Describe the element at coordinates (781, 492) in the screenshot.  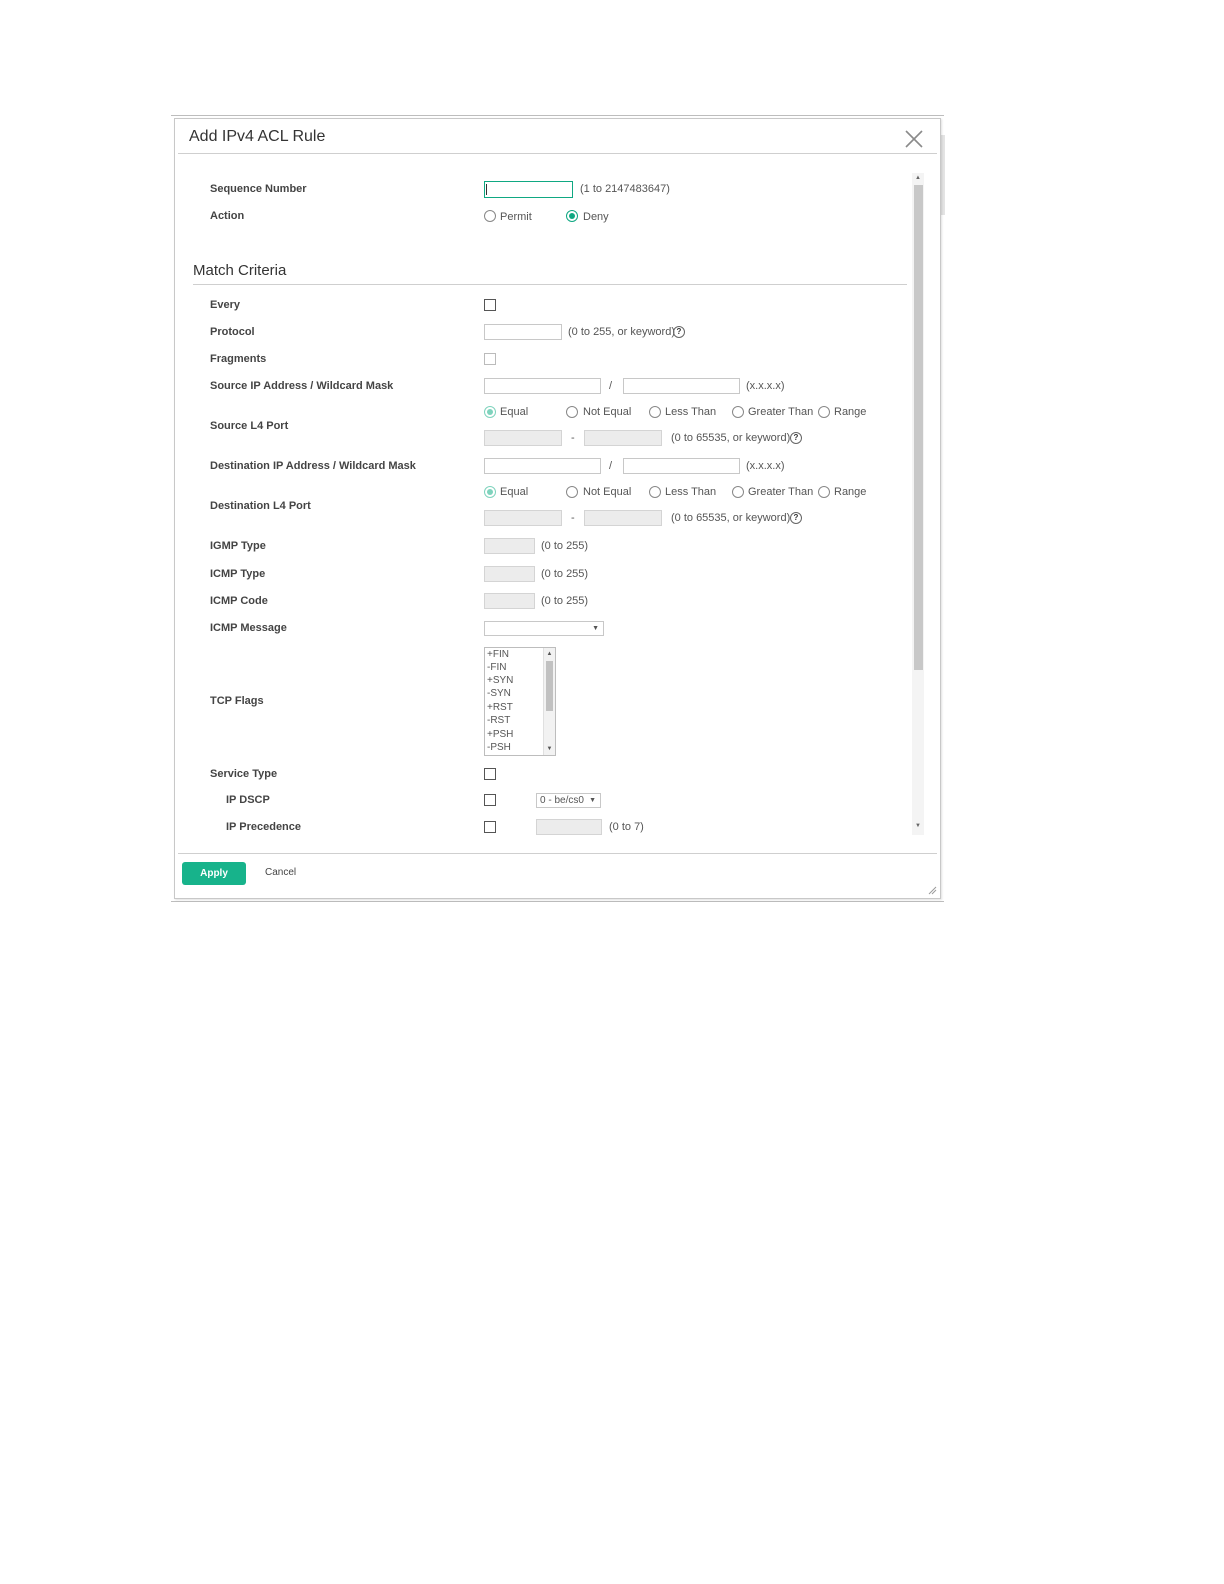
I see `destination-l4-greater-than-label: Greater Than` at that location.